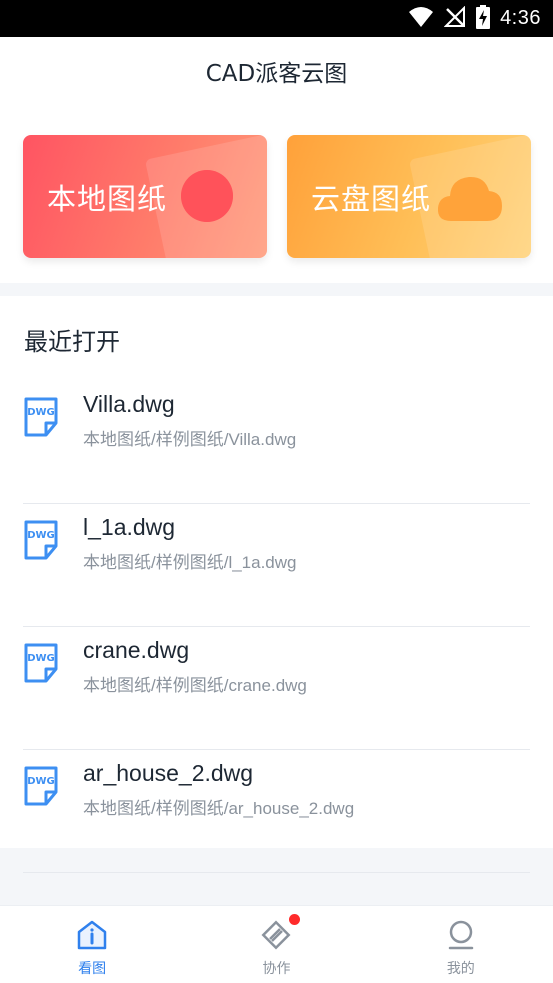 The width and height of the screenshot is (553, 983). What do you see at coordinates (483, 18) in the screenshot?
I see `battery-charging-icon` at bounding box center [483, 18].